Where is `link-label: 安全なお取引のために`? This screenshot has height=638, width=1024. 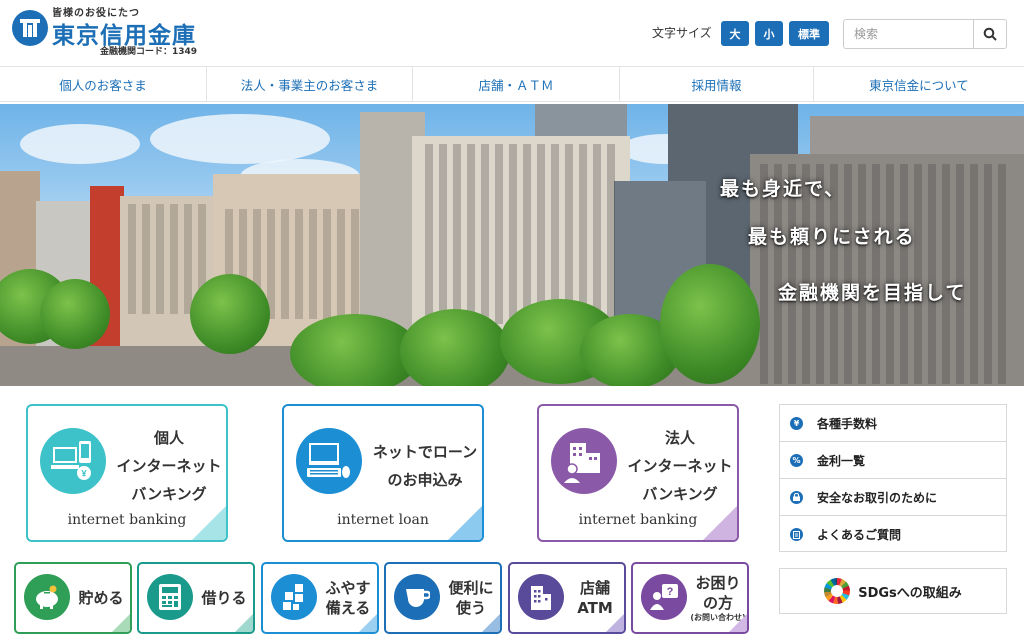 link-label: 安全なお取引のために is located at coordinates (877, 497).